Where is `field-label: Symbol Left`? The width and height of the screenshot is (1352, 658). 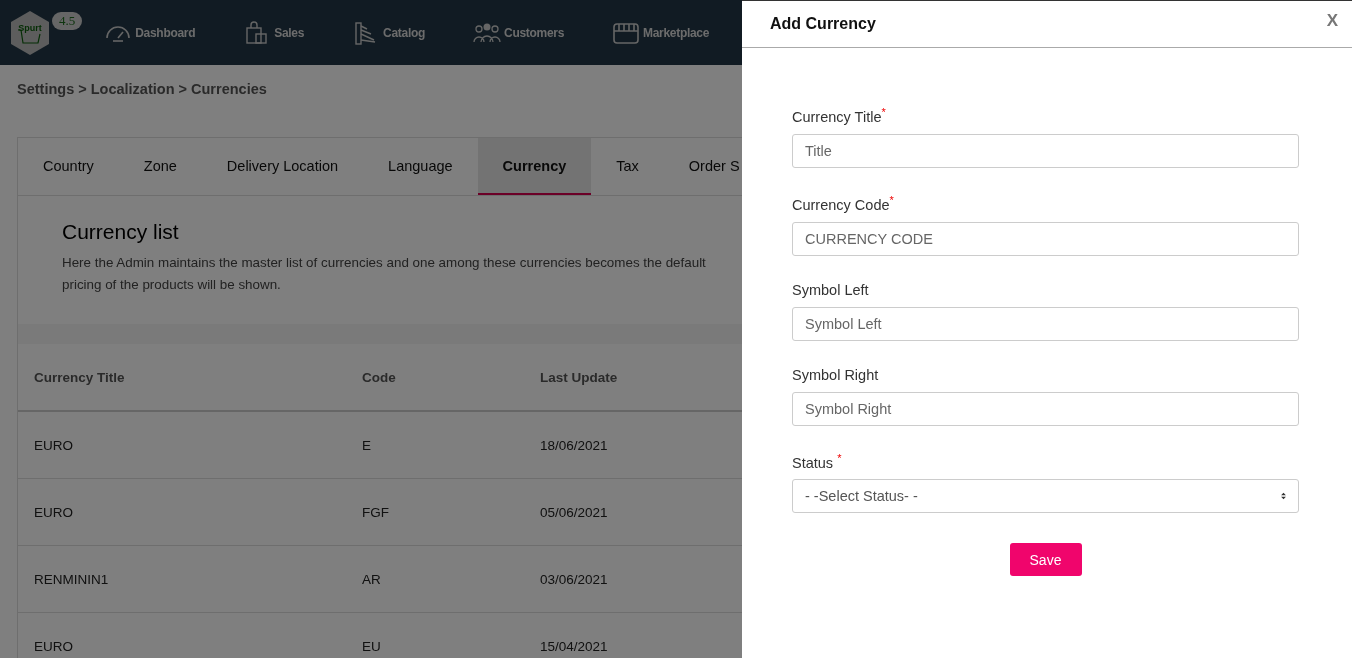
field-label: Symbol Left is located at coordinates (831, 289).